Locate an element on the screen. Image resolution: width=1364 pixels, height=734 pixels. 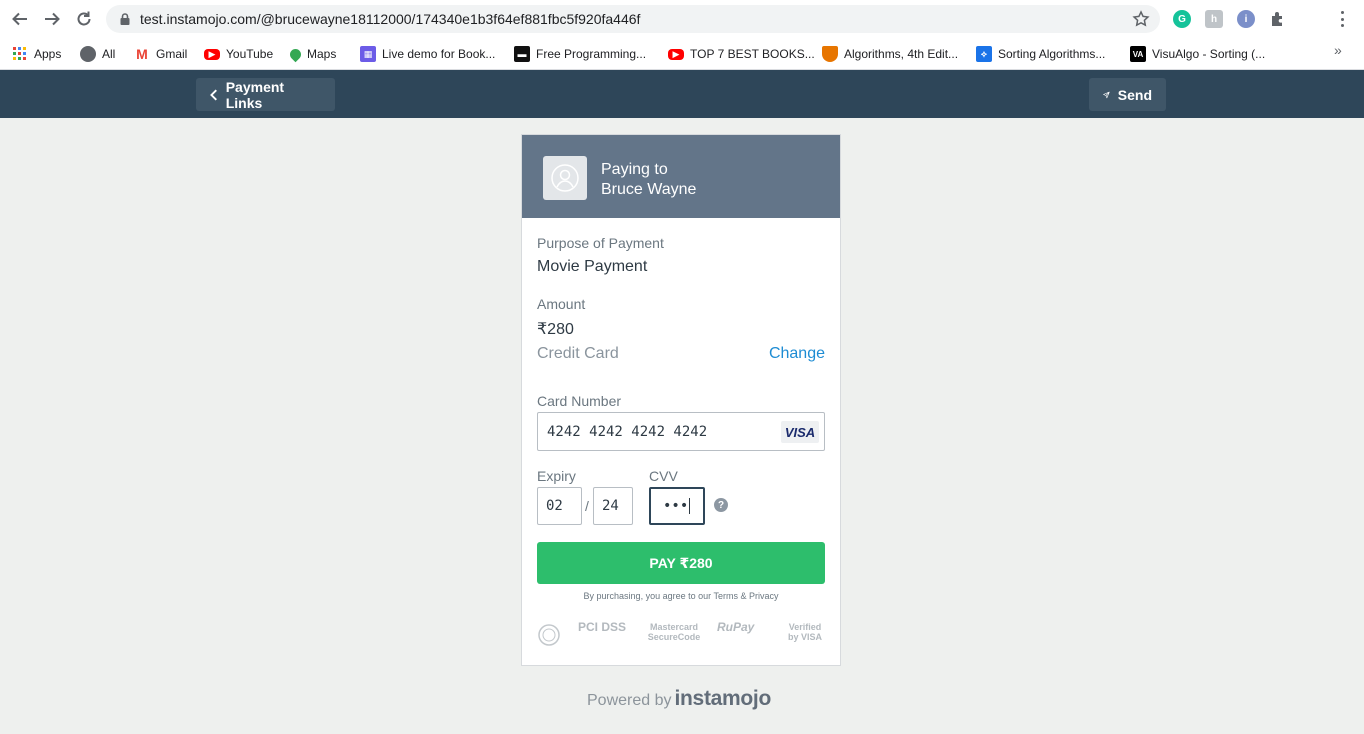
bookmark-star-icon is located at coordinates (1141, 19).